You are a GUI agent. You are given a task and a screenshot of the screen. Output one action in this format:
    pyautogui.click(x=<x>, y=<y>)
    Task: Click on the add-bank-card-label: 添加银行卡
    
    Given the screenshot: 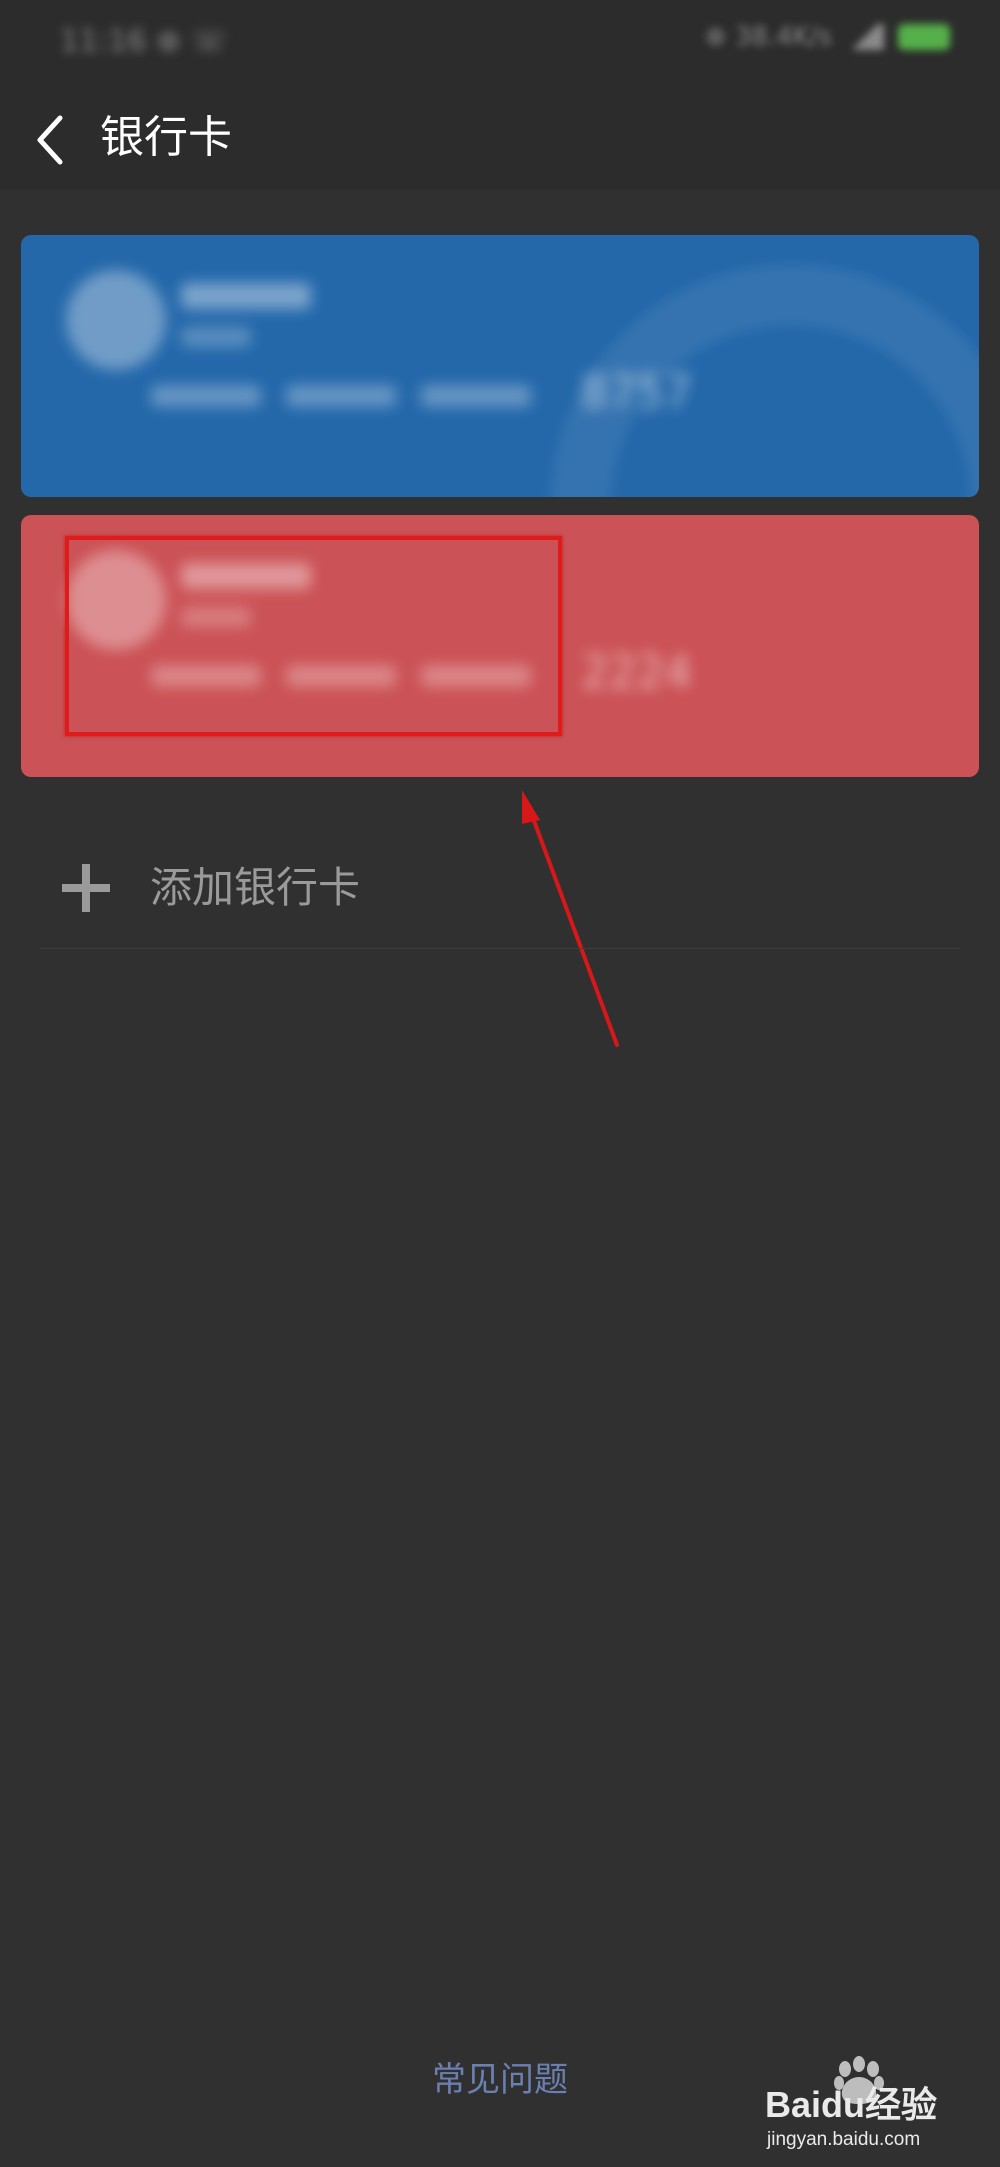 What is the action you would take?
    pyautogui.click(x=255, y=887)
    